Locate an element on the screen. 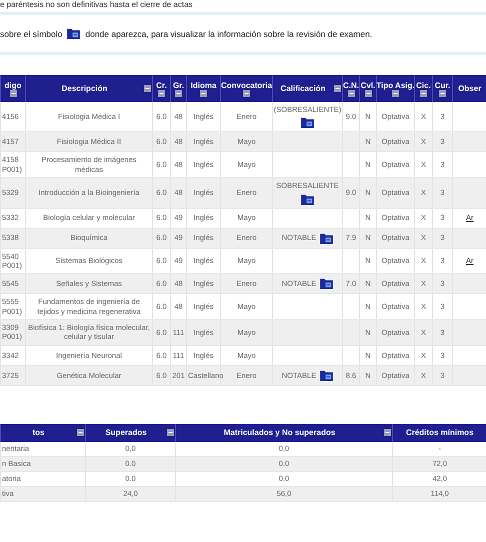 The height and width of the screenshot is (542, 486). info-text: sobre el símbolo is located at coordinates (31, 33).